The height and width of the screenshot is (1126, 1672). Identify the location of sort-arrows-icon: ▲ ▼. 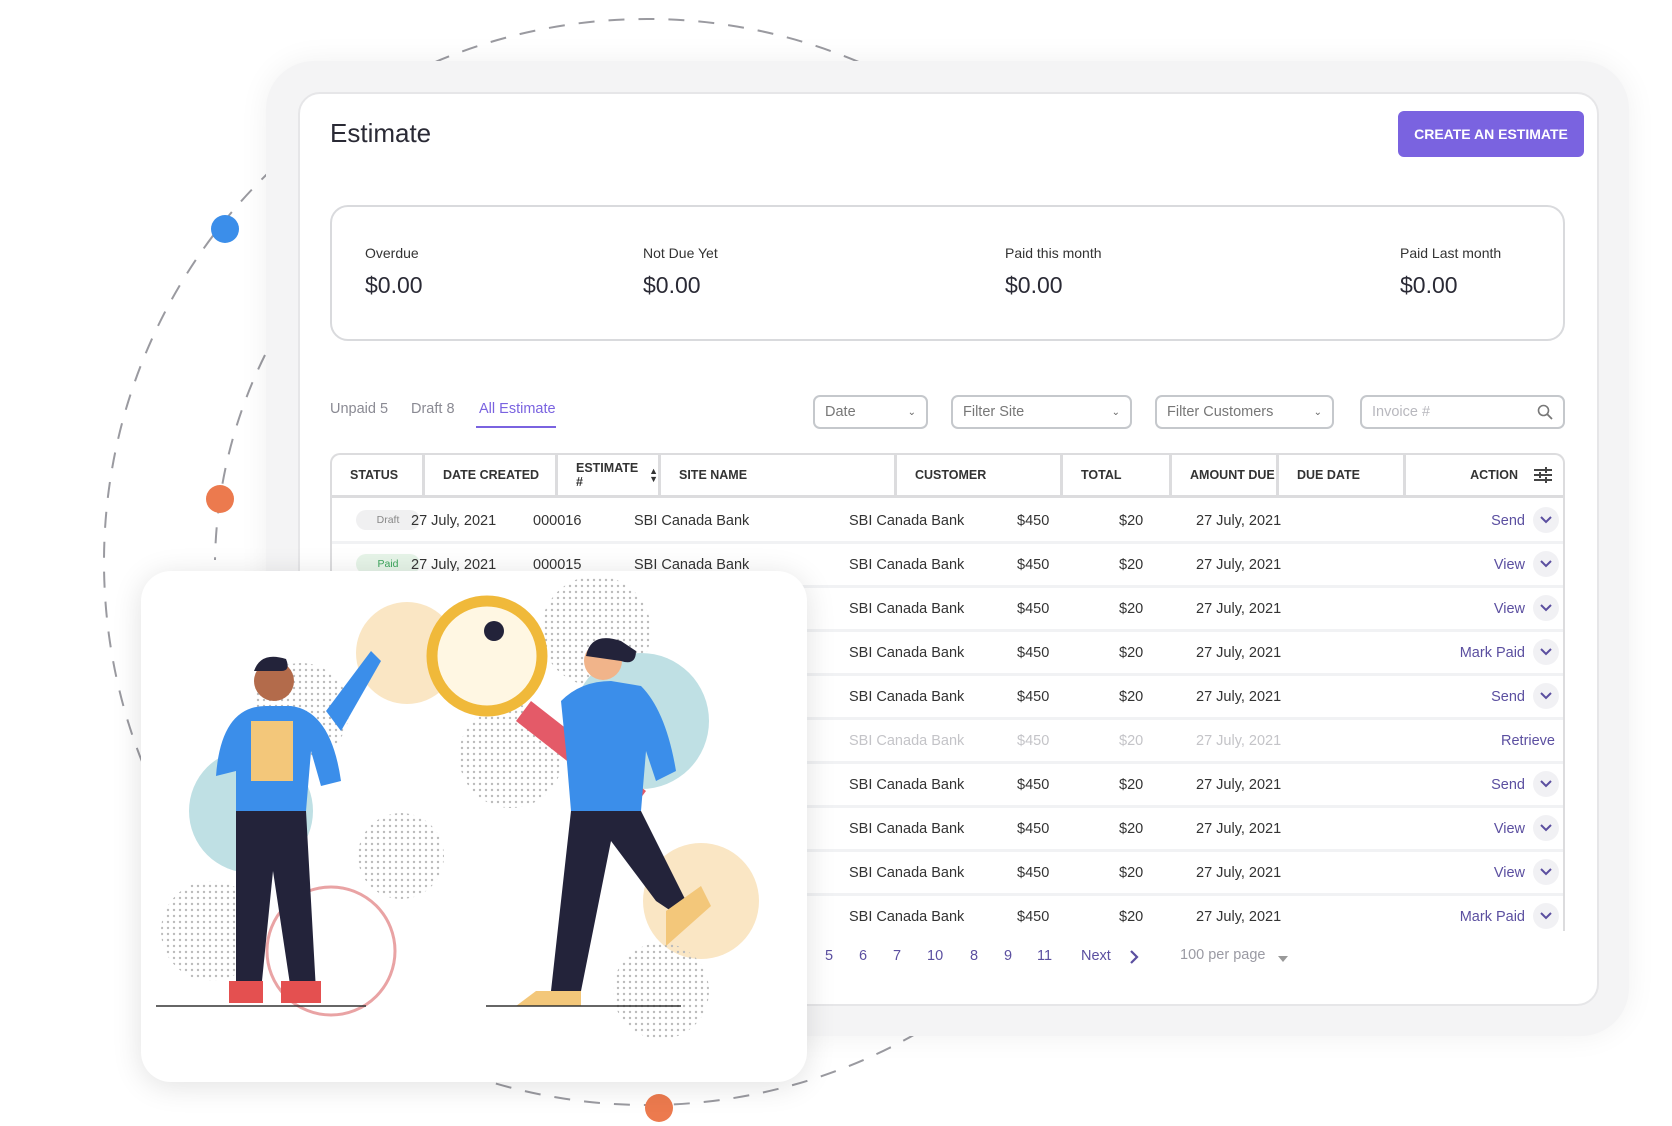
(653, 475).